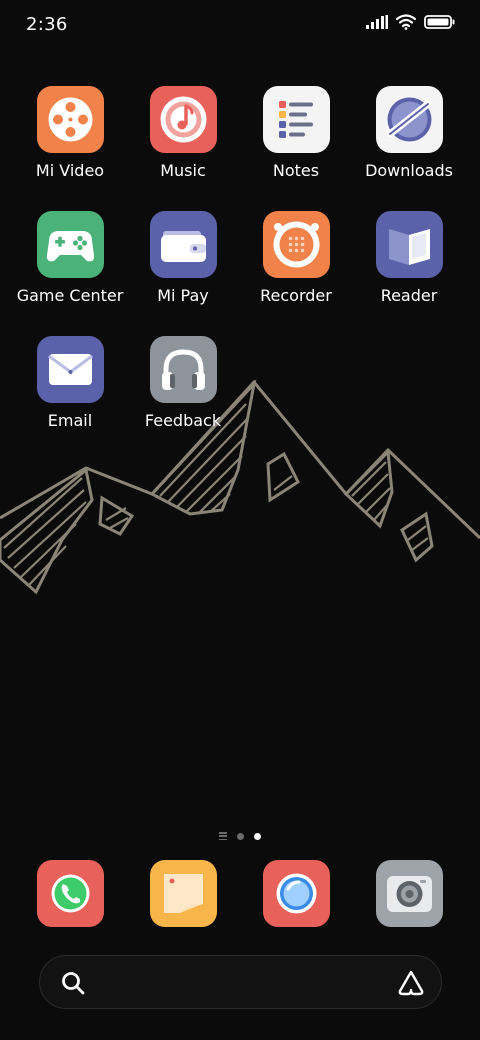 The height and width of the screenshot is (1040, 480). What do you see at coordinates (70, 295) in the screenshot?
I see `app-label: Game Center` at bounding box center [70, 295].